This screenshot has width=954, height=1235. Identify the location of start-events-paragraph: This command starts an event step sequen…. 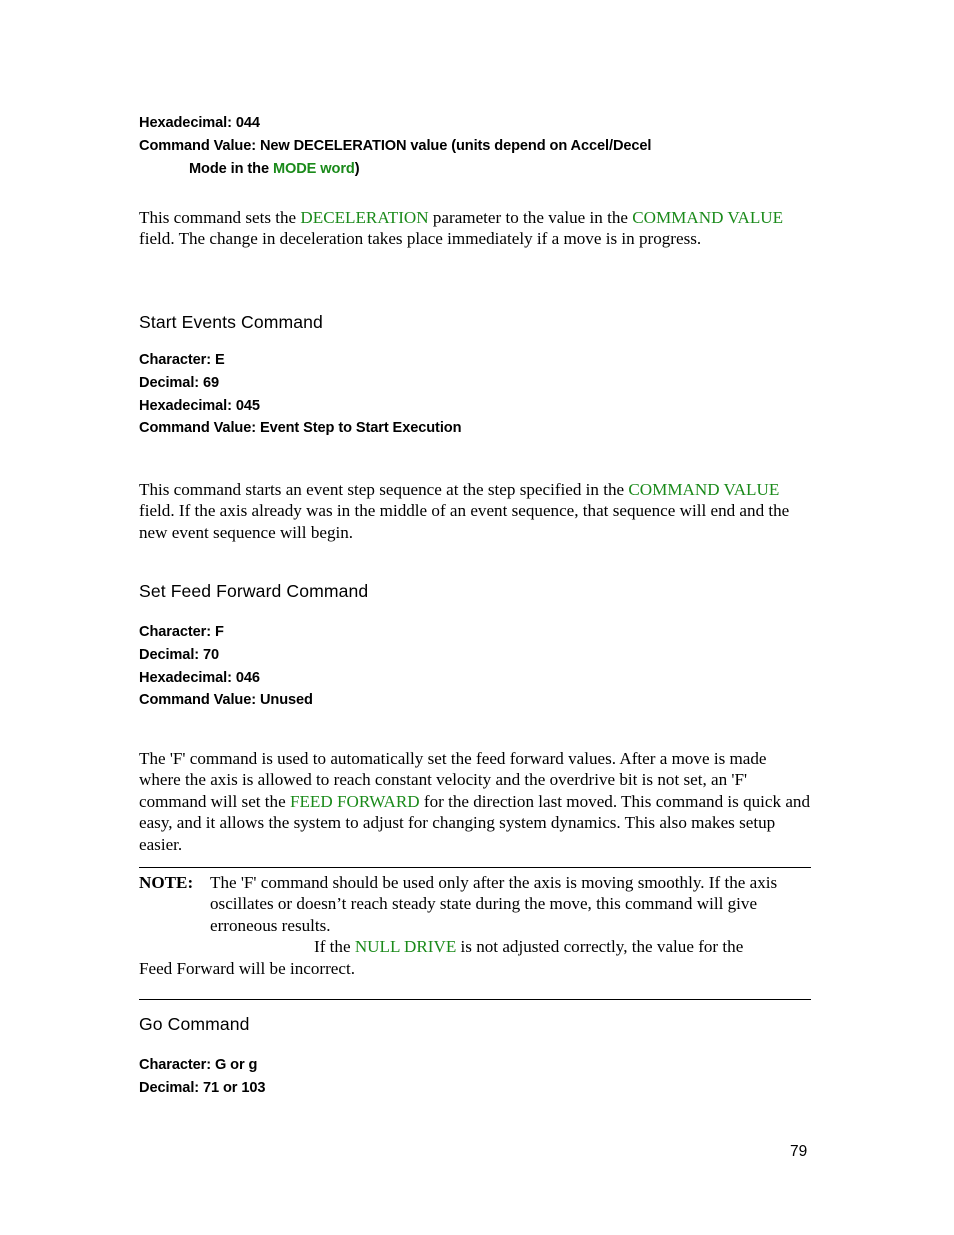
(475, 511).